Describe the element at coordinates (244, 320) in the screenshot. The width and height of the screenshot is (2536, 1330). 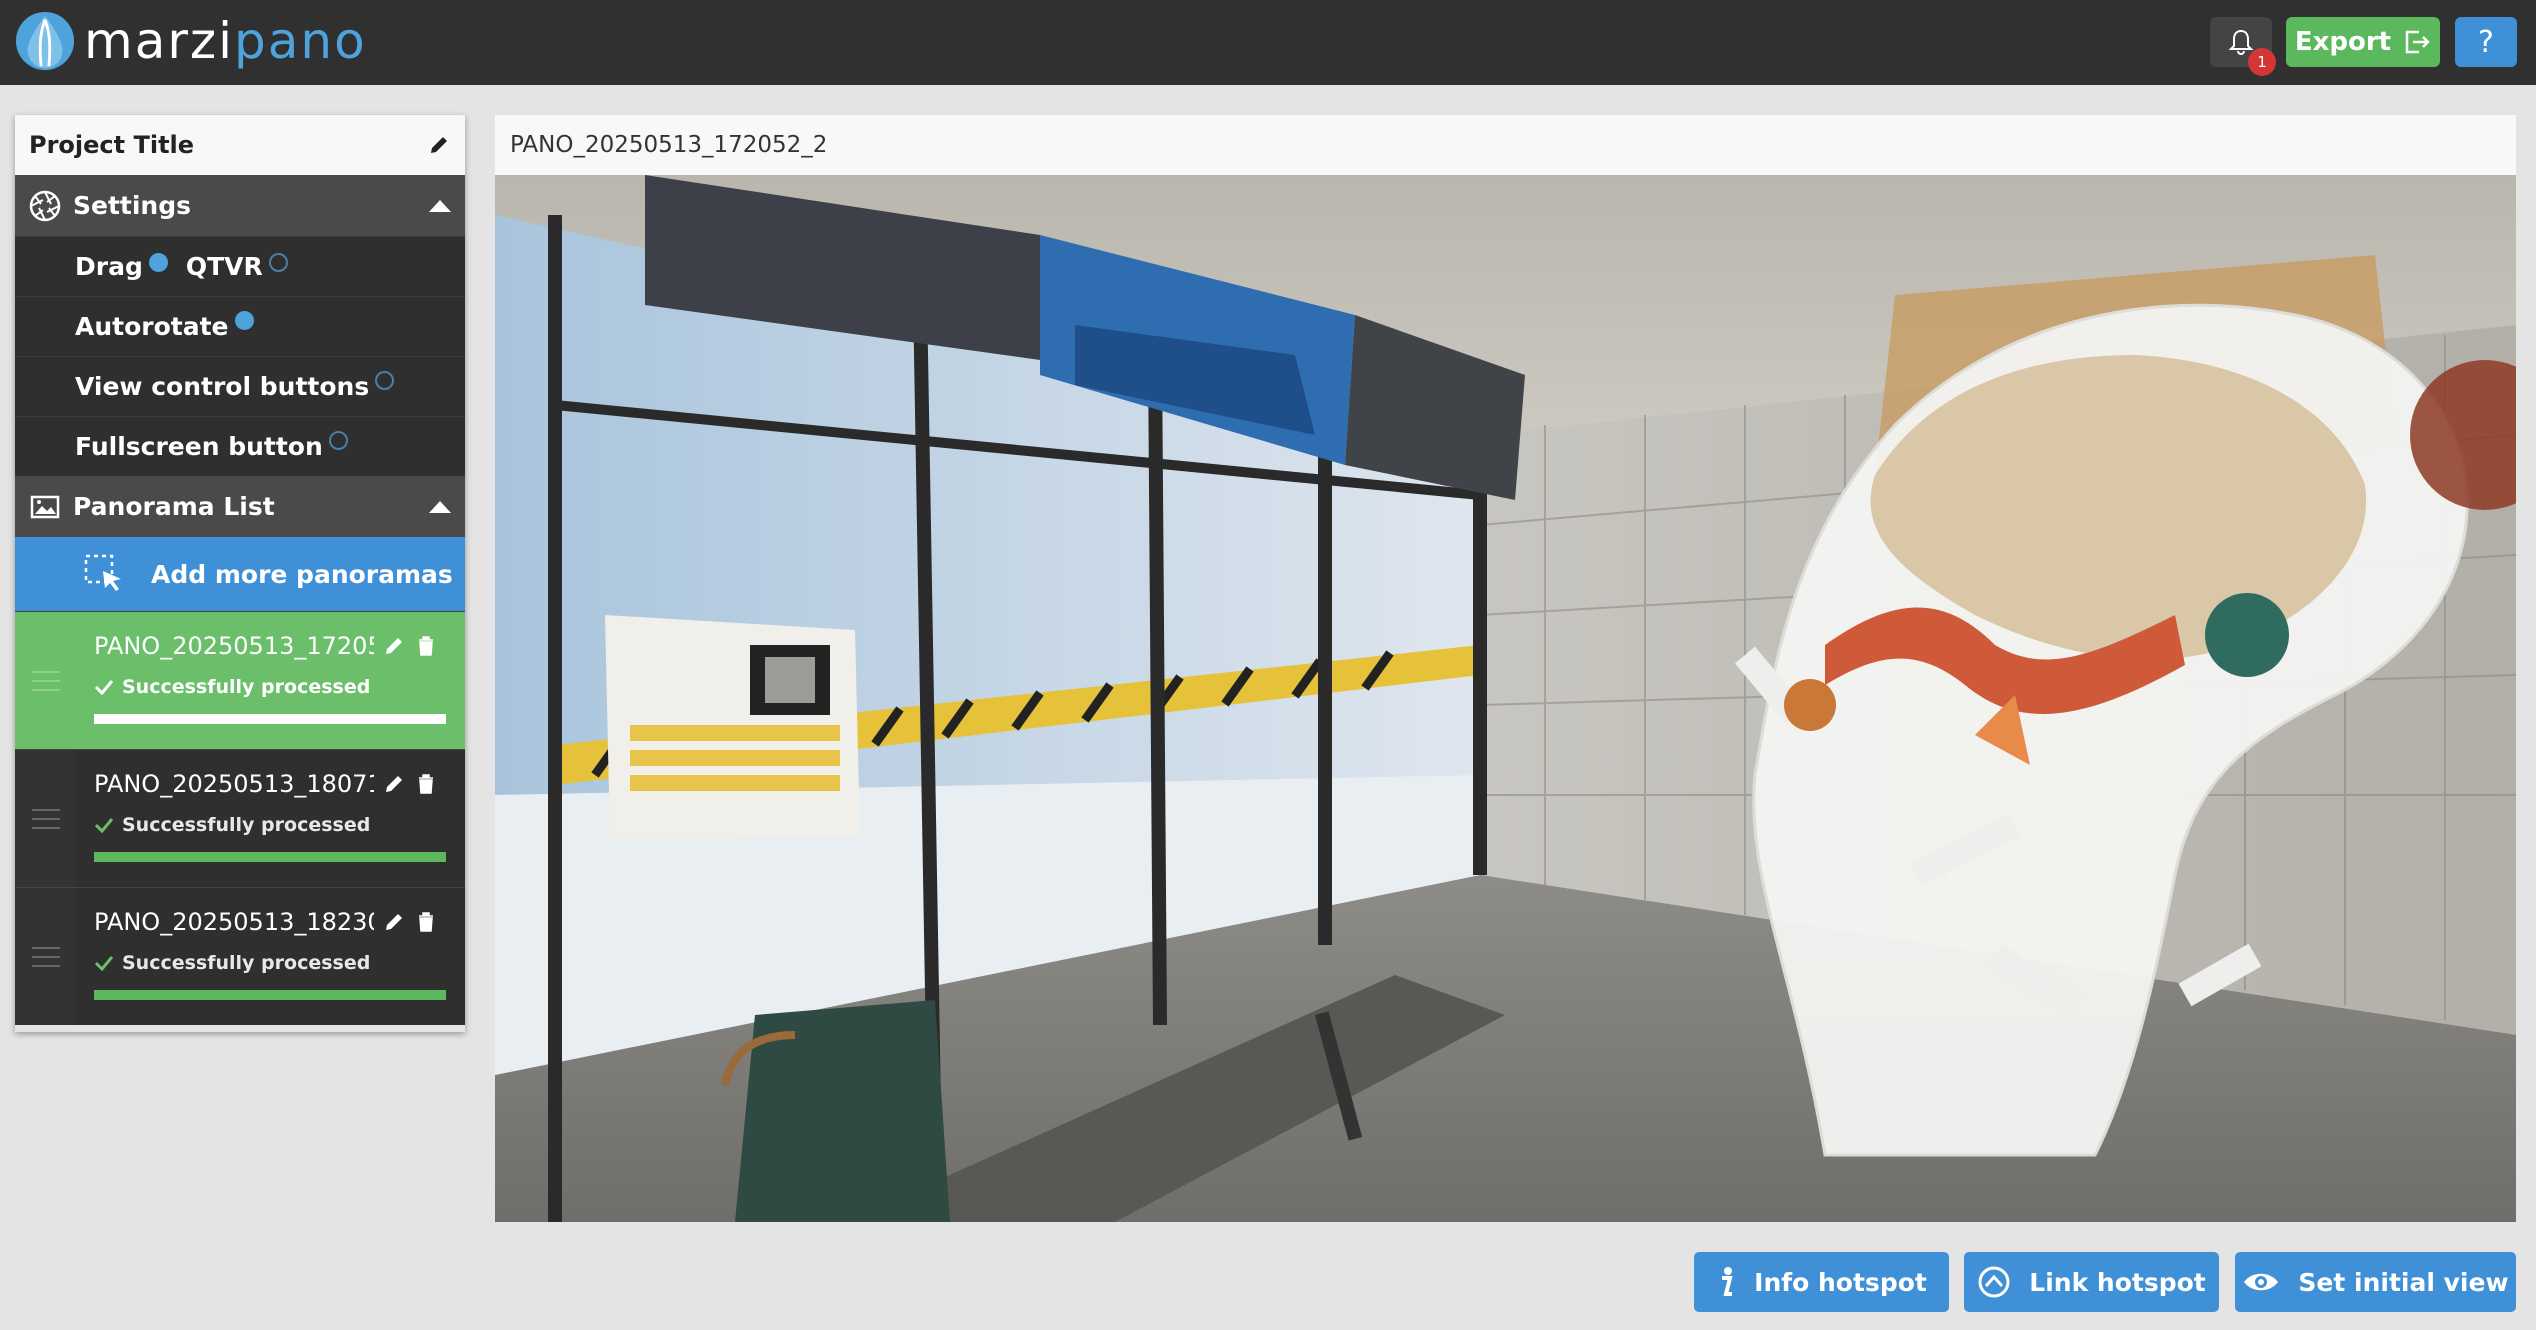
I see `autorotate-toggle` at that location.